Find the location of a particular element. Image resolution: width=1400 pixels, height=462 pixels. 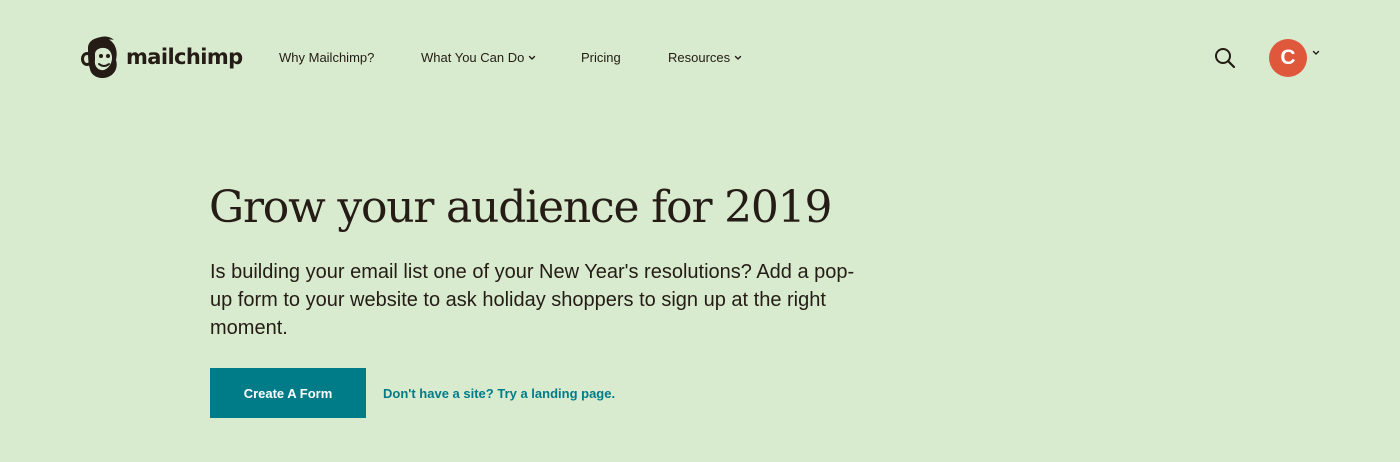

logo-wordmark: mailchimp is located at coordinates (184, 57).